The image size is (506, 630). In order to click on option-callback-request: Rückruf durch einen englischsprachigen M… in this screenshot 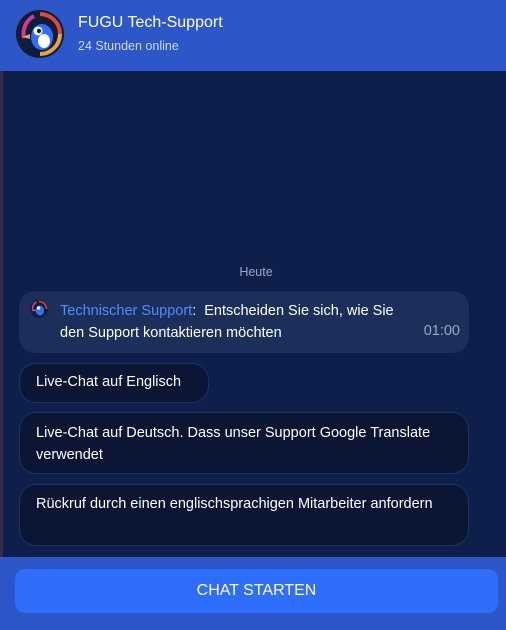, I will do `click(244, 515)`.